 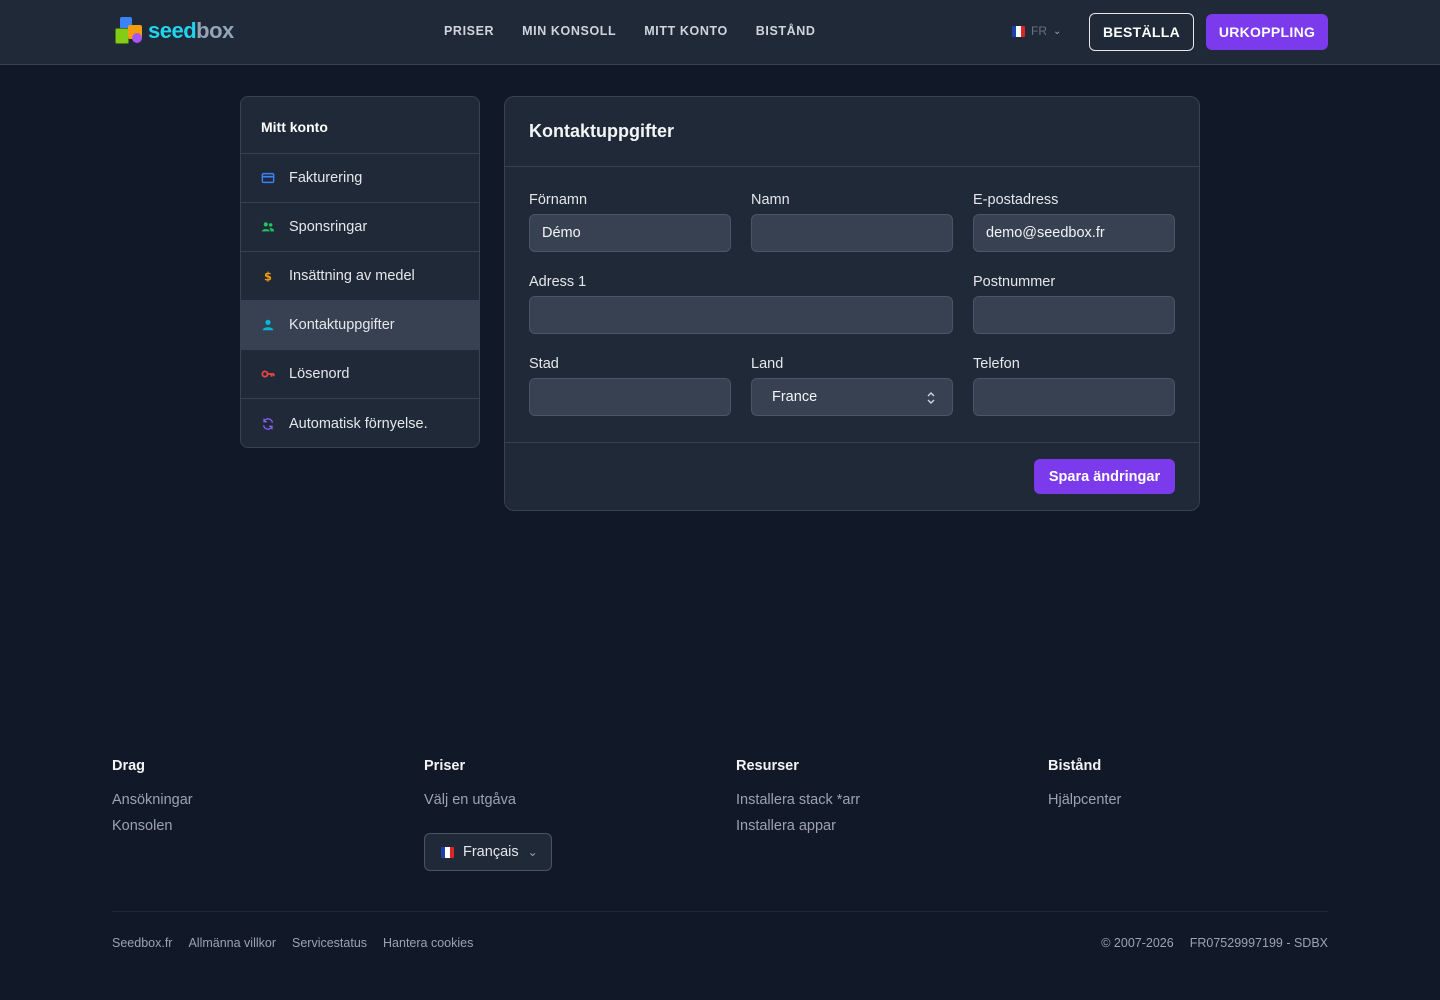 What do you see at coordinates (852, 233) in the screenshot?
I see `lastname-input` at bounding box center [852, 233].